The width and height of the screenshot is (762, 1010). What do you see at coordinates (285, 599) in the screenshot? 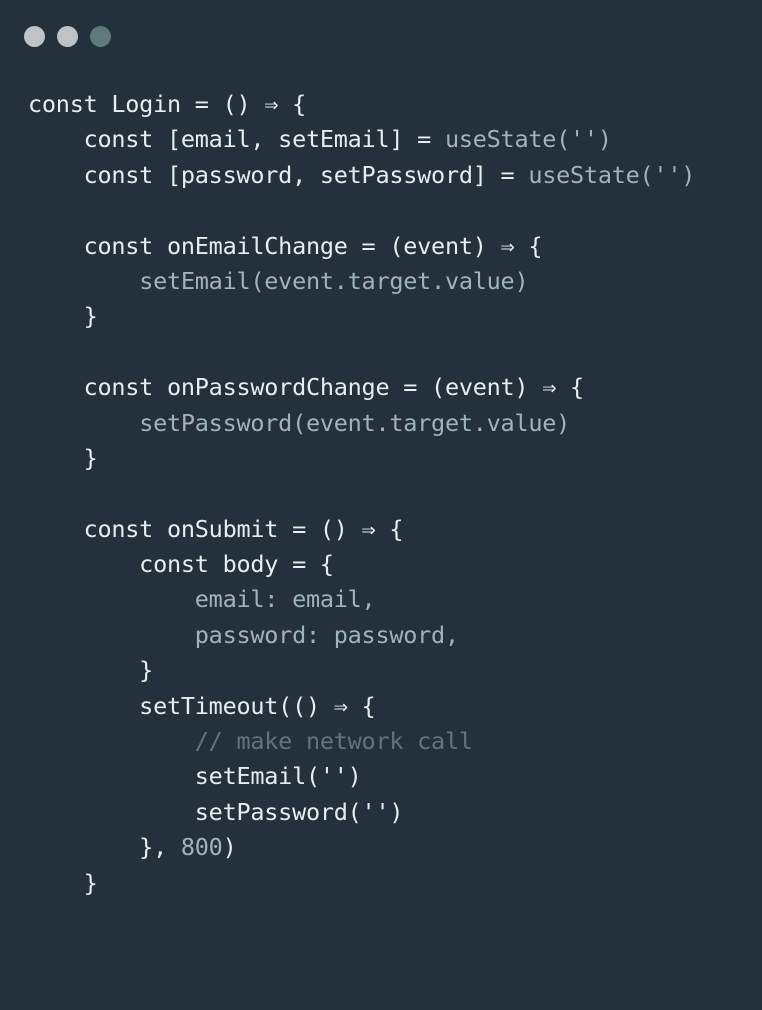
I see `code-token: email: email,` at bounding box center [285, 599].